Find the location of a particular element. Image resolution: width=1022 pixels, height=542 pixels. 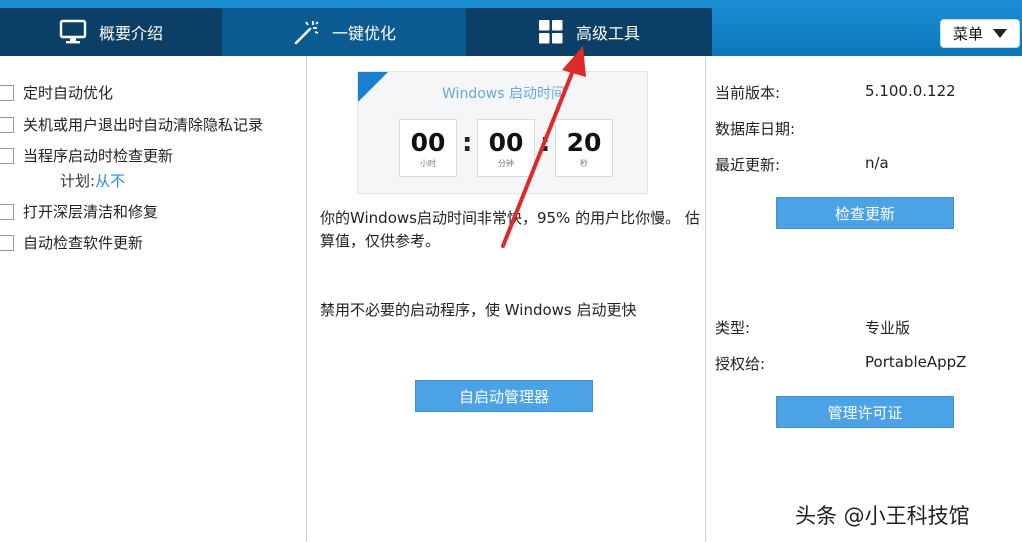

monitor-icon is located at coordinates (73, 32).